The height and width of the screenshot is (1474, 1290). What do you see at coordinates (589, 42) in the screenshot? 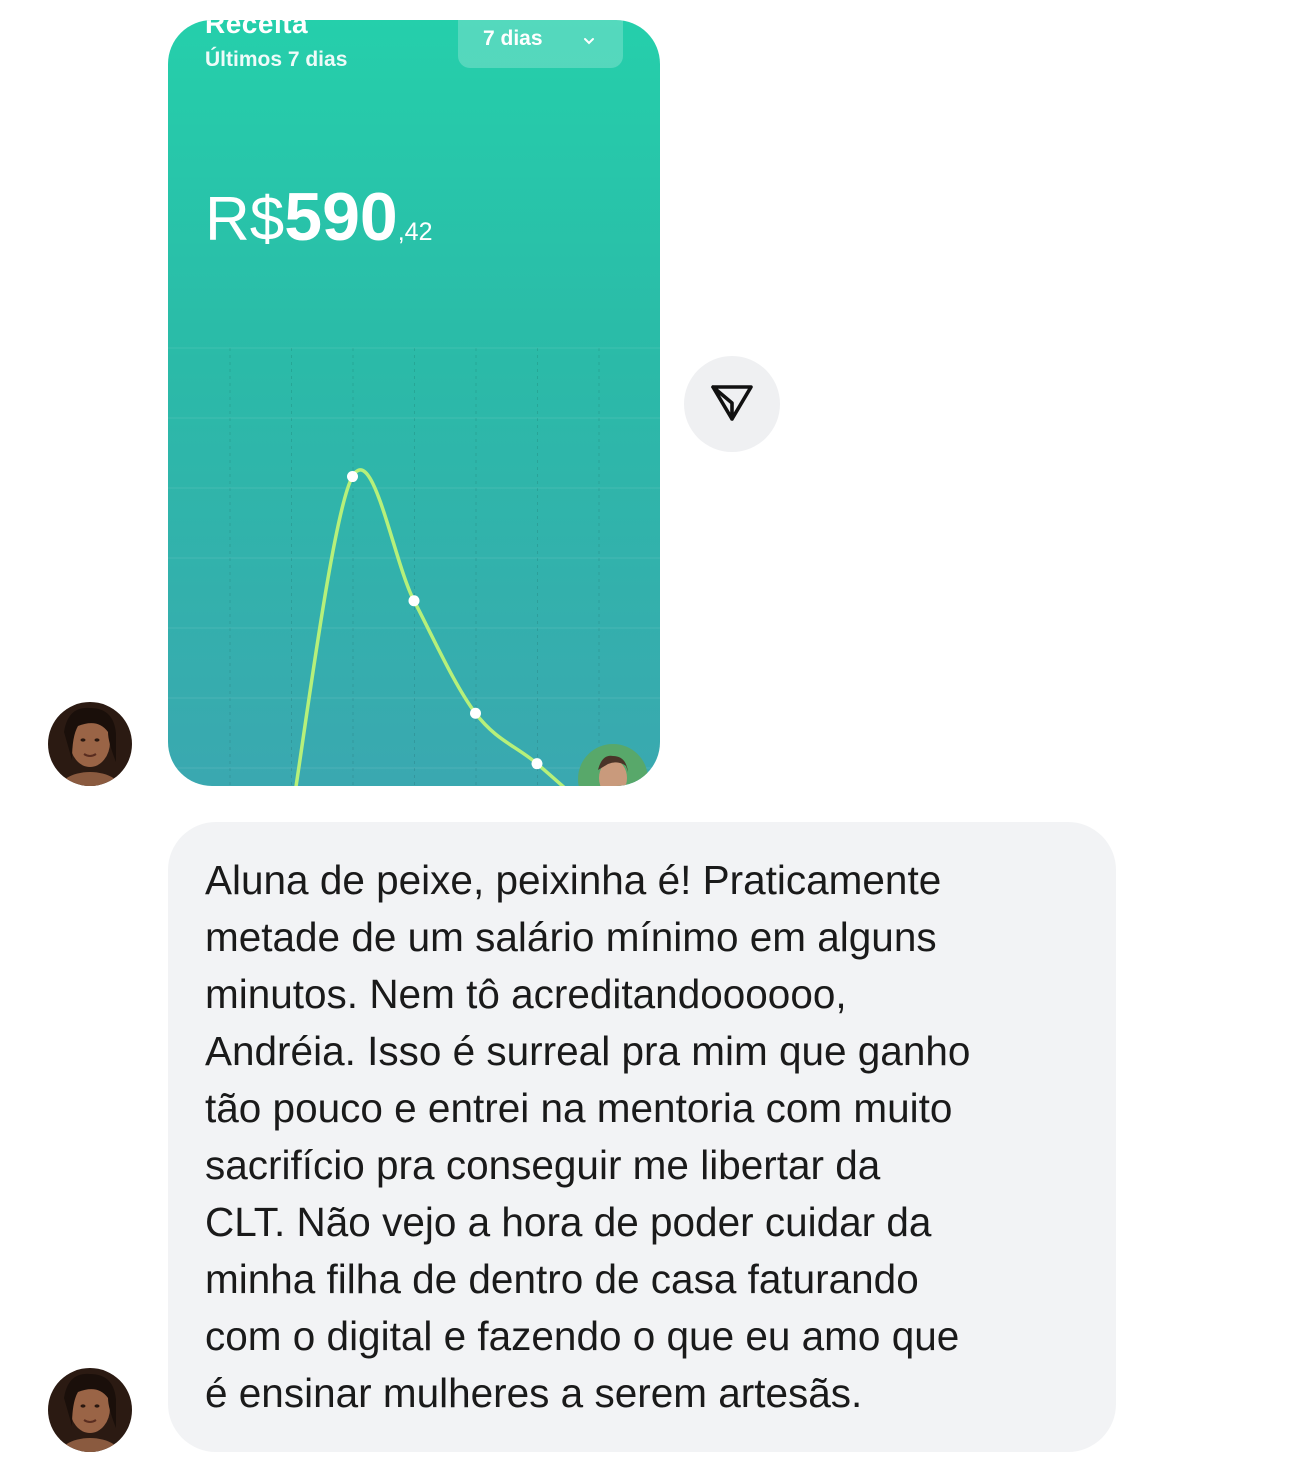
I see `chevron-down-icon` at bounding box center [589, 42].